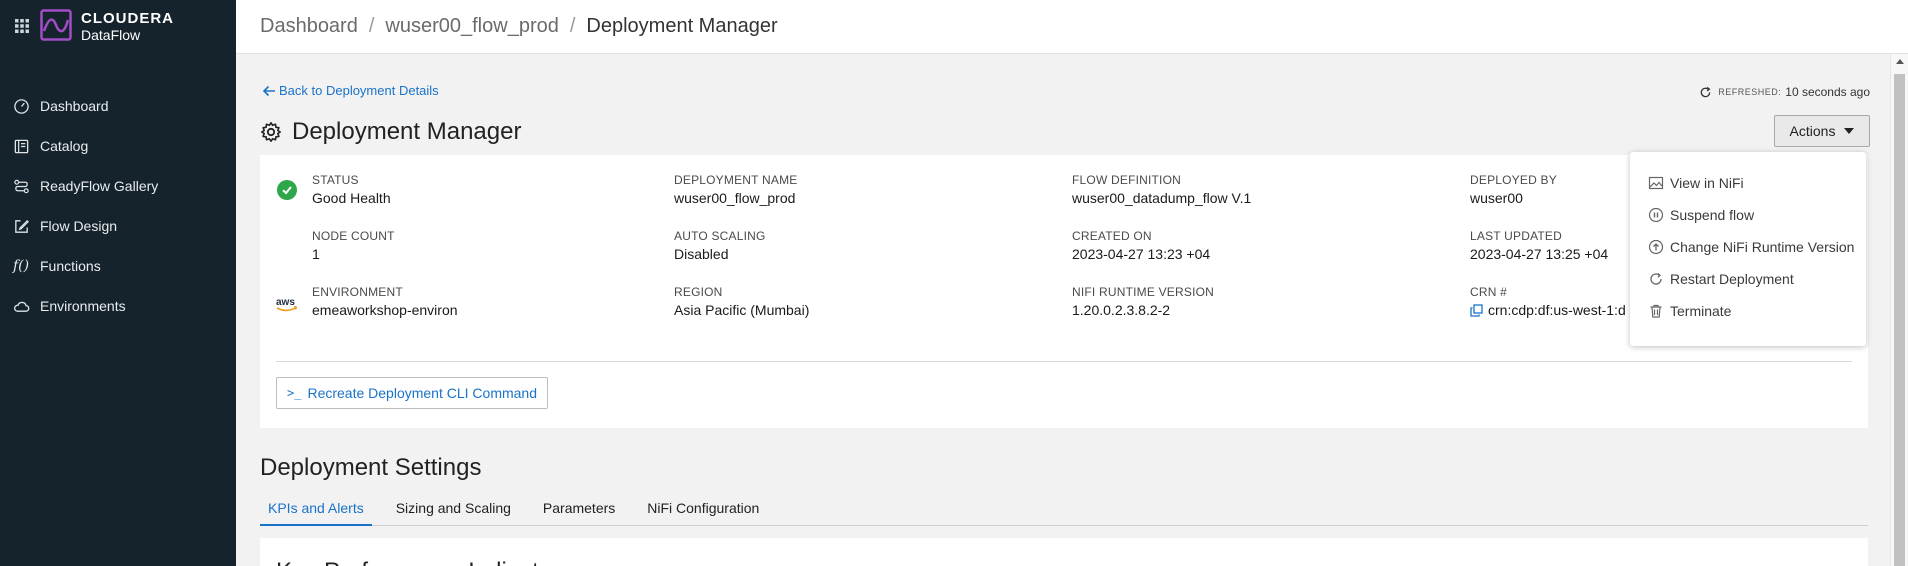 Image resolution: width=1908 pixels, height=566 pixels. What do you see at coordinates (1707, 183) in the screenshot?
I see `menu-item-label: View in NiFi` at bounding box center [1707, 183].